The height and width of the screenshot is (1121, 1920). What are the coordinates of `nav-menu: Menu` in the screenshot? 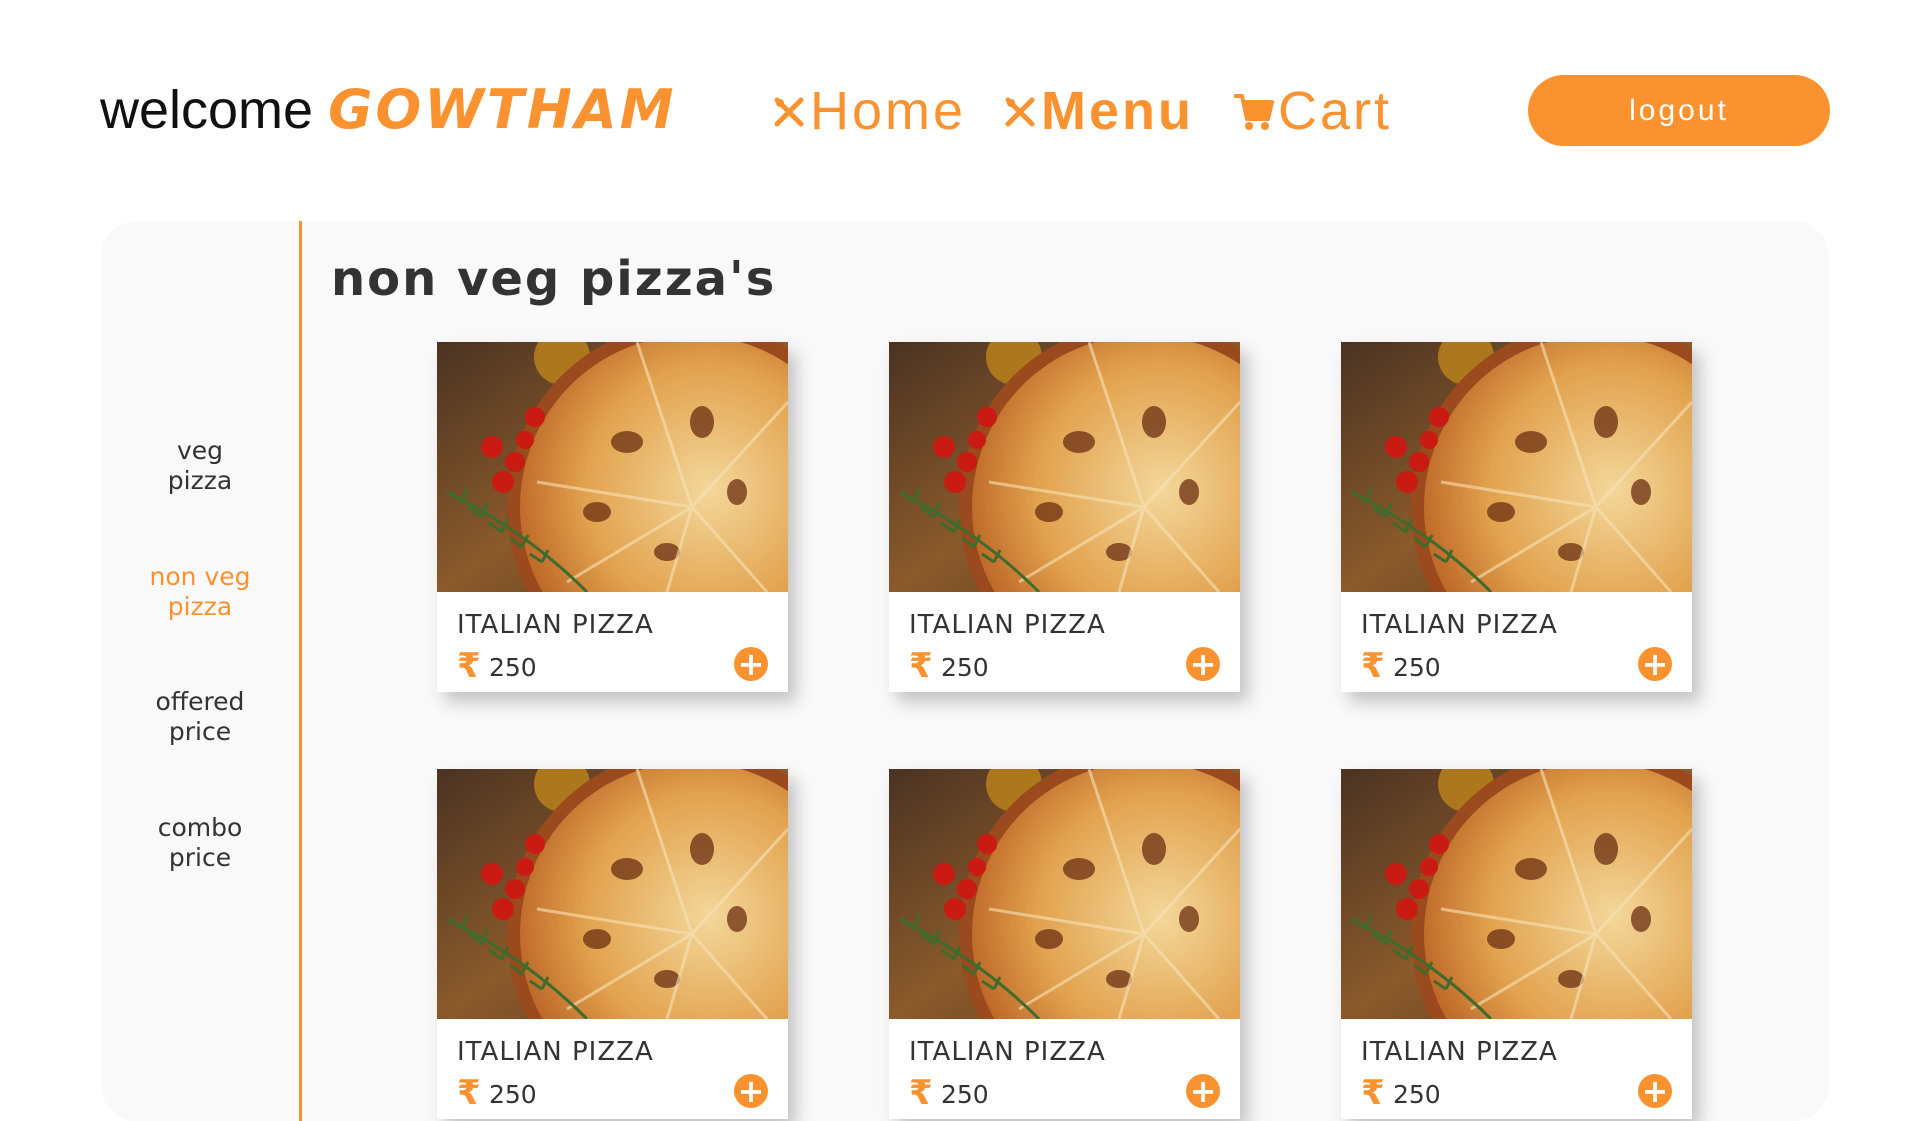 It's located at (1098, 111).